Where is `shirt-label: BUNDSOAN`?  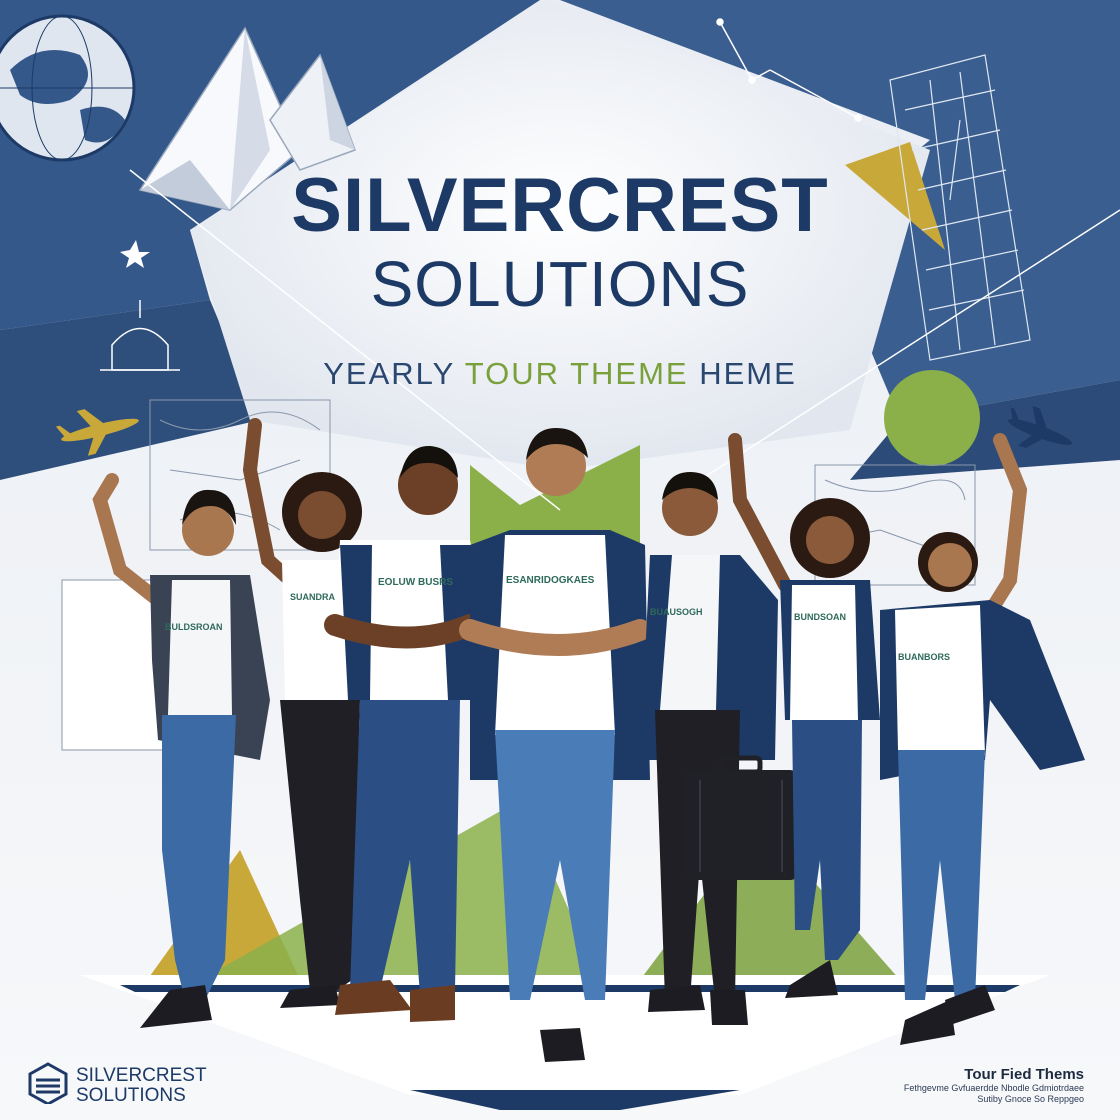 shirt-label: BUNDSOAN is located at coordinates (820, 617).